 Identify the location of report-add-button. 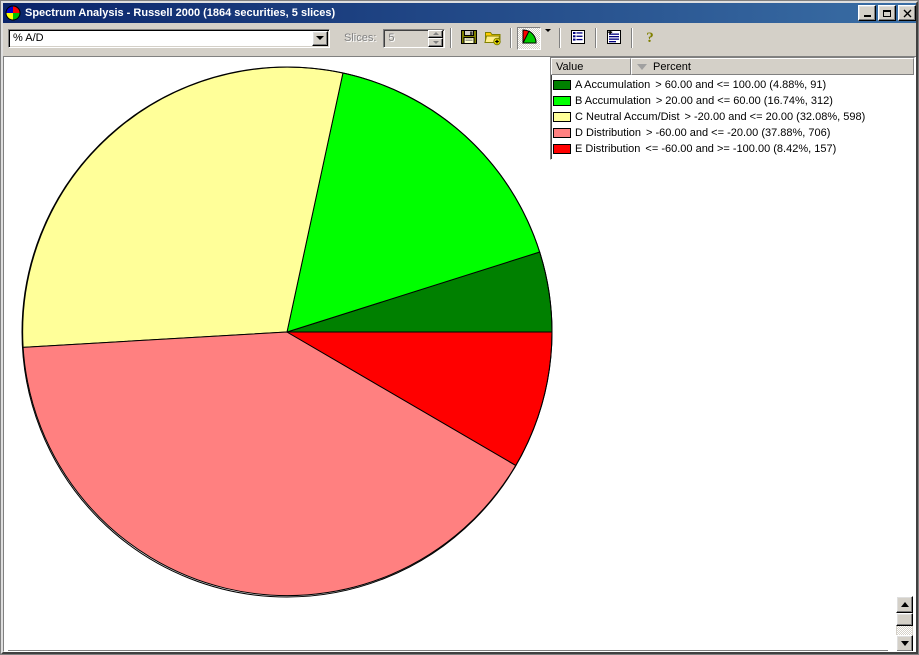
(614, 38).